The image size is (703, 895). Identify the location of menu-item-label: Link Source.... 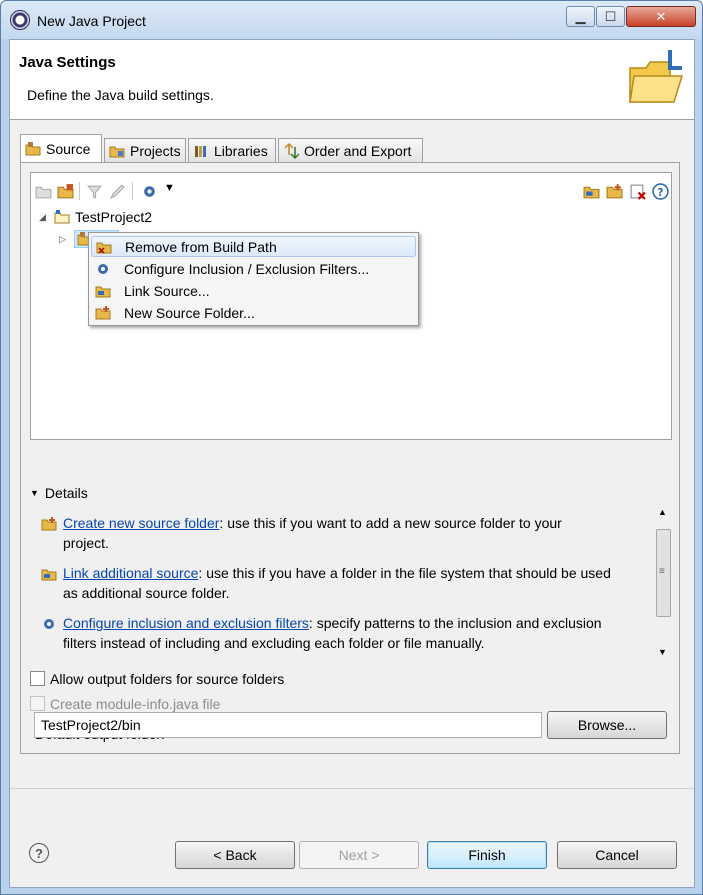
(167, 290).